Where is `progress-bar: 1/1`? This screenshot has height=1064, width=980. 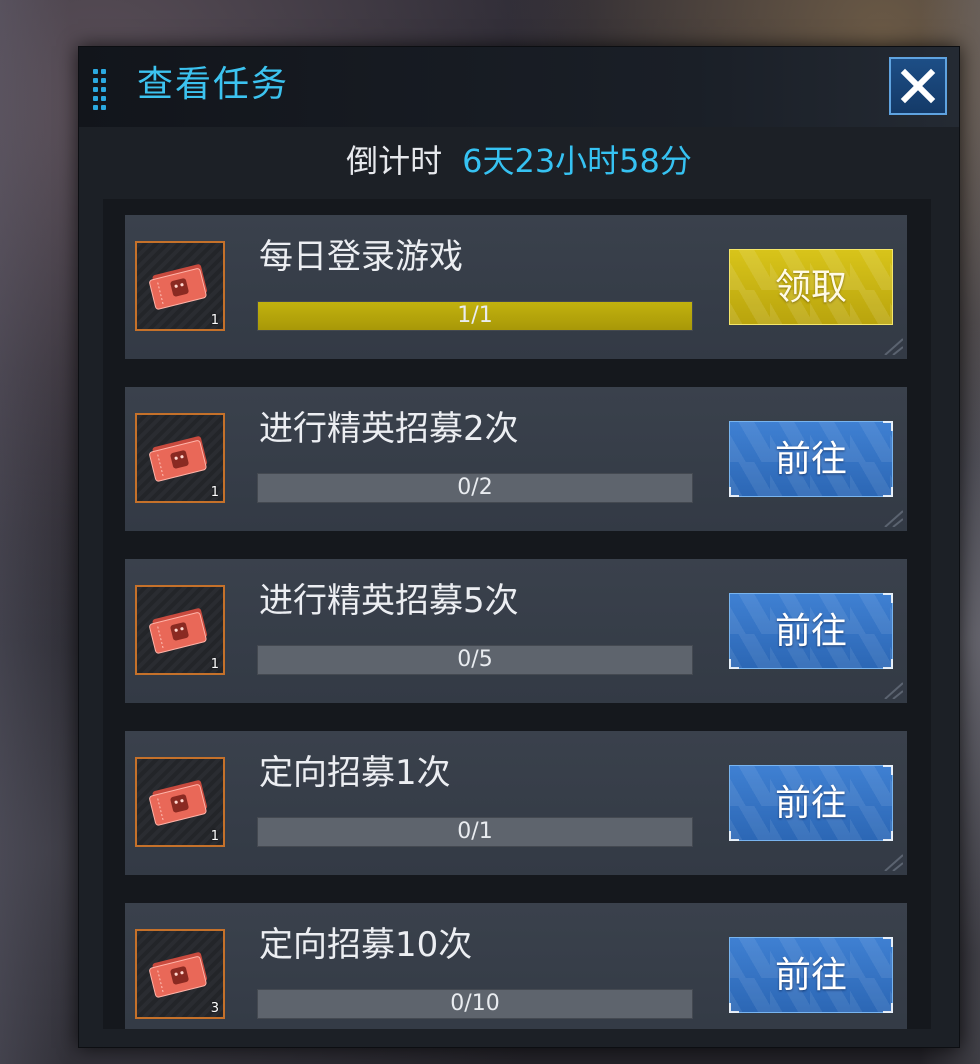
progress-bar: 1/1 is located at coordinates (475, 316).